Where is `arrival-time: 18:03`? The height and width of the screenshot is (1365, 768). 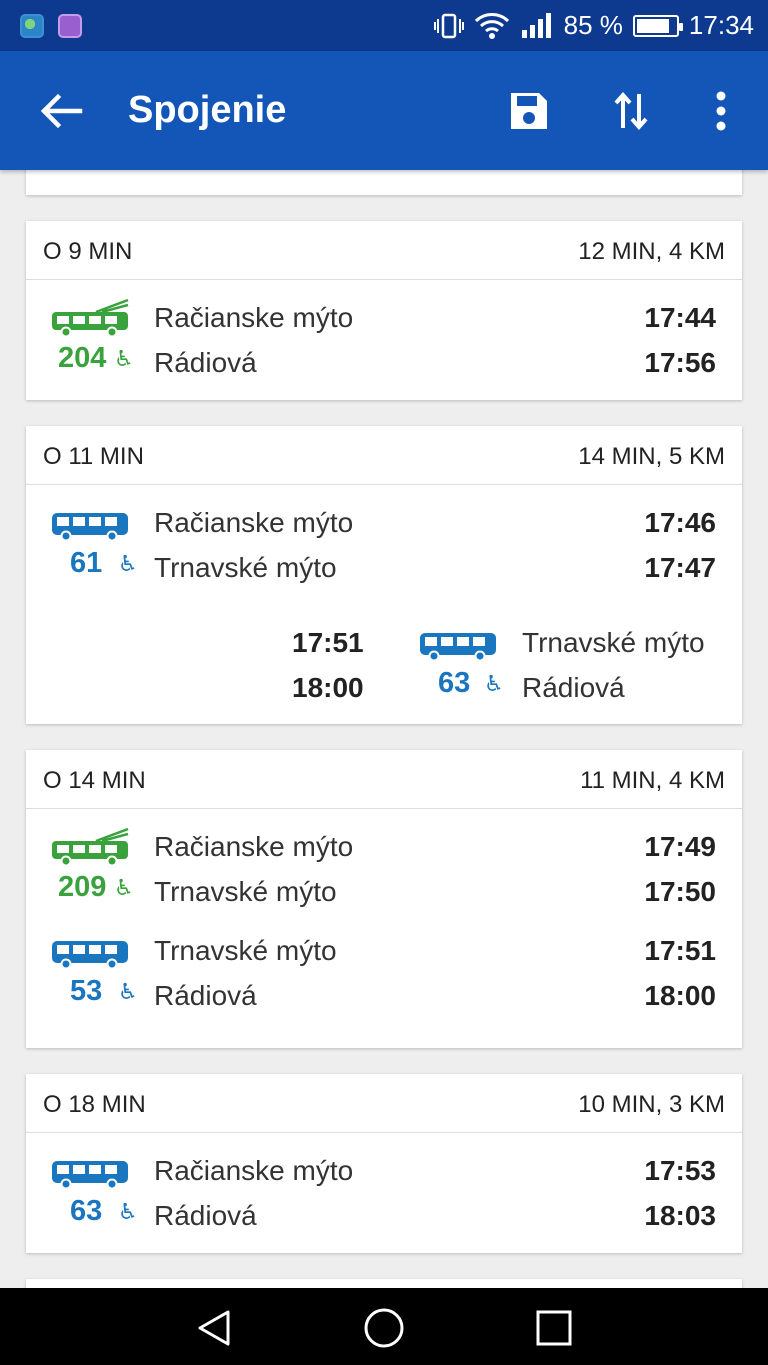
arrival-time: 18:03 is located at coordinates (680, 1215).